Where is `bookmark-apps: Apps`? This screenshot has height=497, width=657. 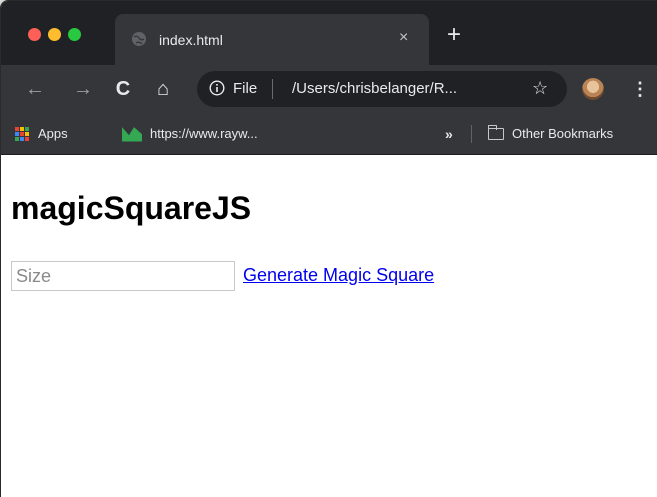 bookmark-apps: Apps is located at coordinates (41, 133).